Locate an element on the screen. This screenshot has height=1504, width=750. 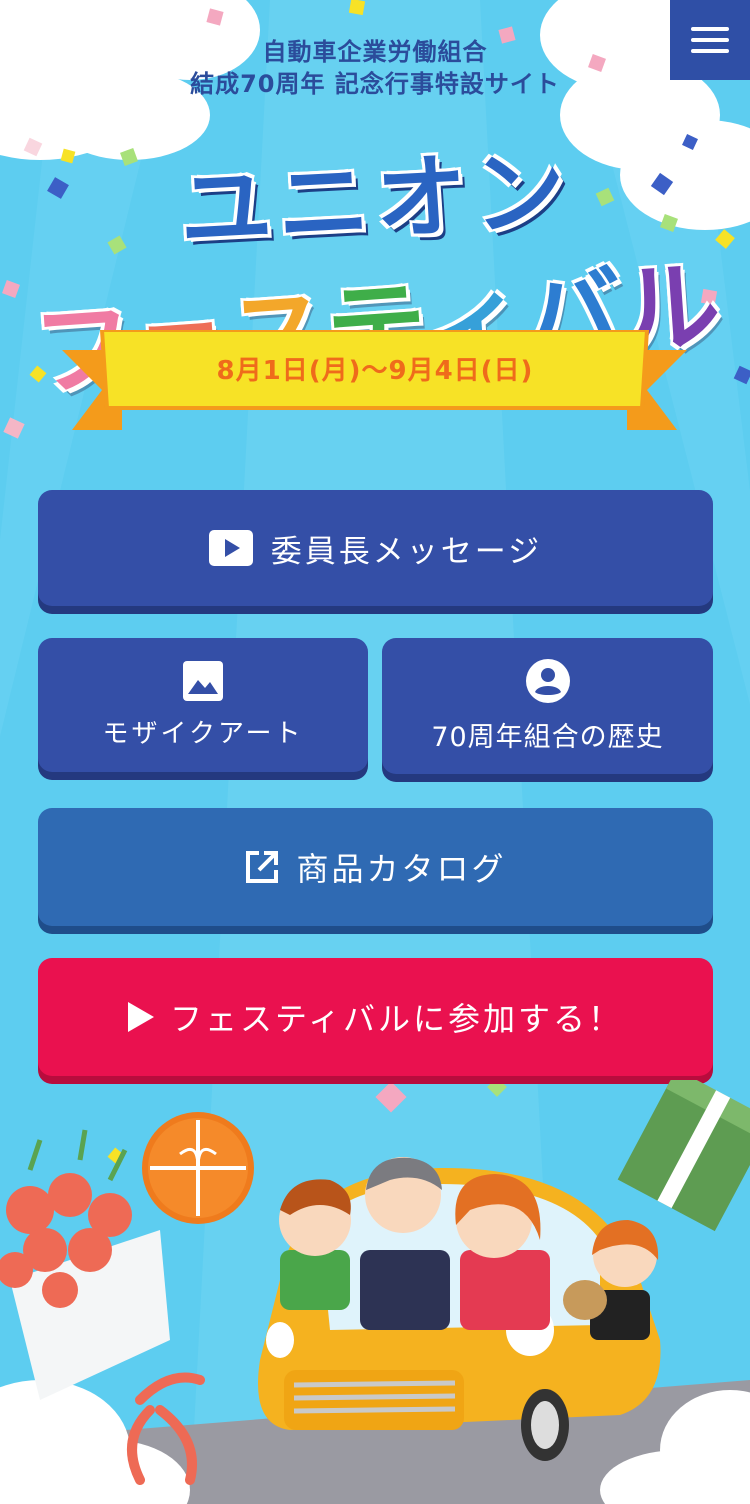
chairman-message-button: 委員長メッセージ is located at coordinates (375, 548).